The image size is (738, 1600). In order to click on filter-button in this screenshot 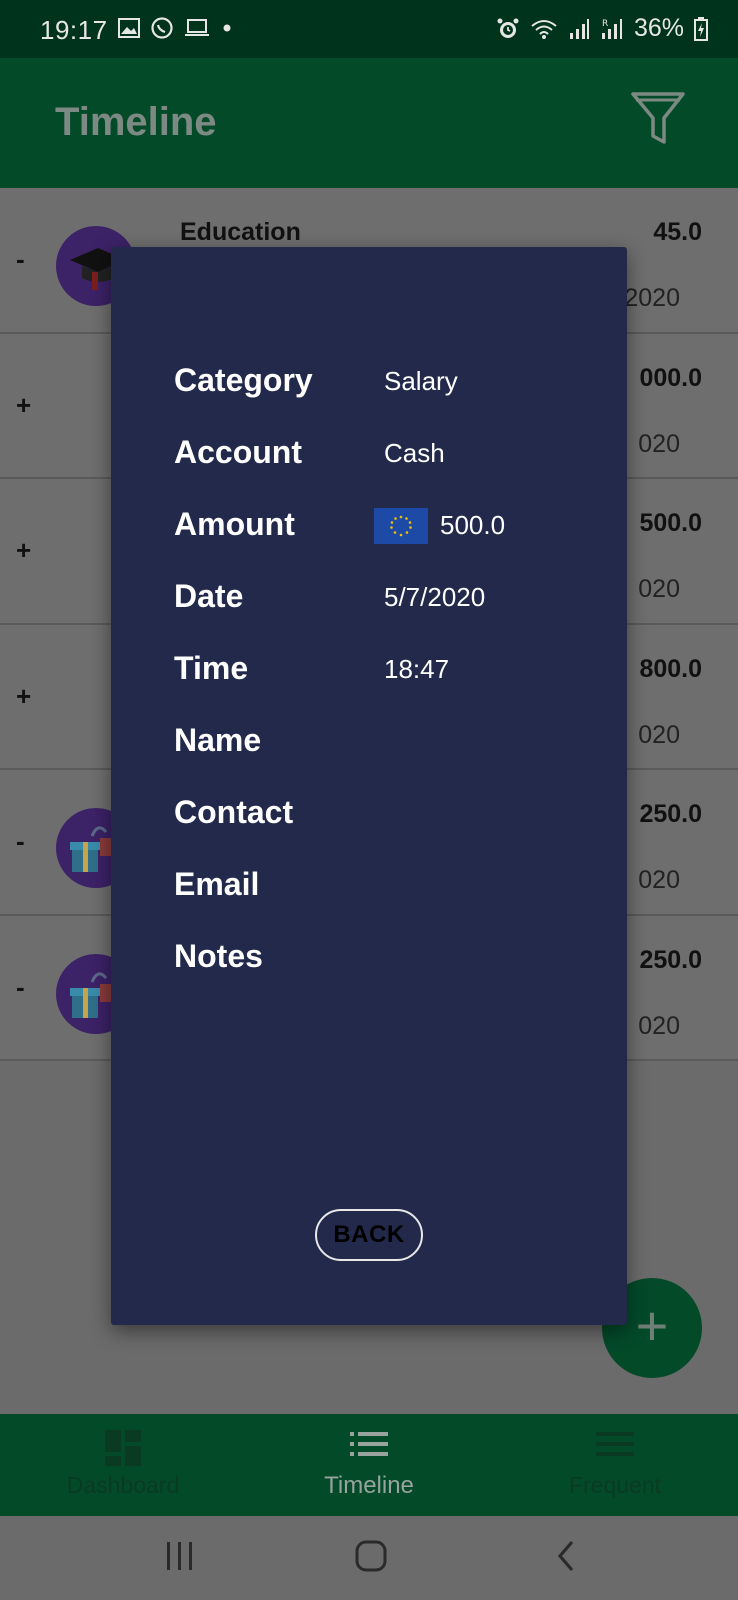, I will do `click(658, 118)`.